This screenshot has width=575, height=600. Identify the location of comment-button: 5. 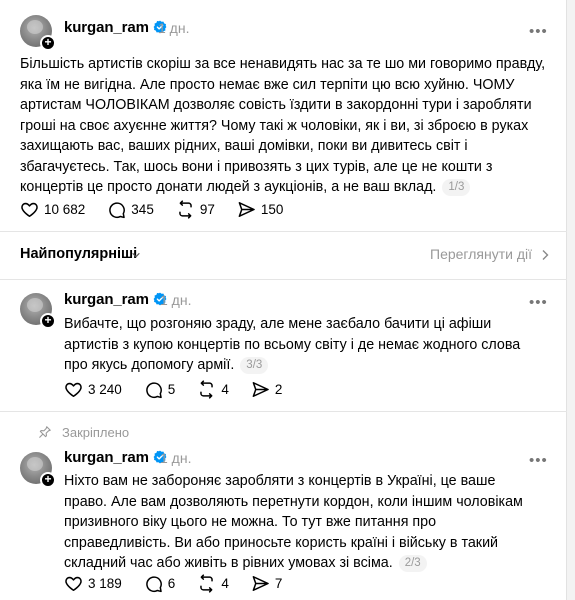
(160, 389).